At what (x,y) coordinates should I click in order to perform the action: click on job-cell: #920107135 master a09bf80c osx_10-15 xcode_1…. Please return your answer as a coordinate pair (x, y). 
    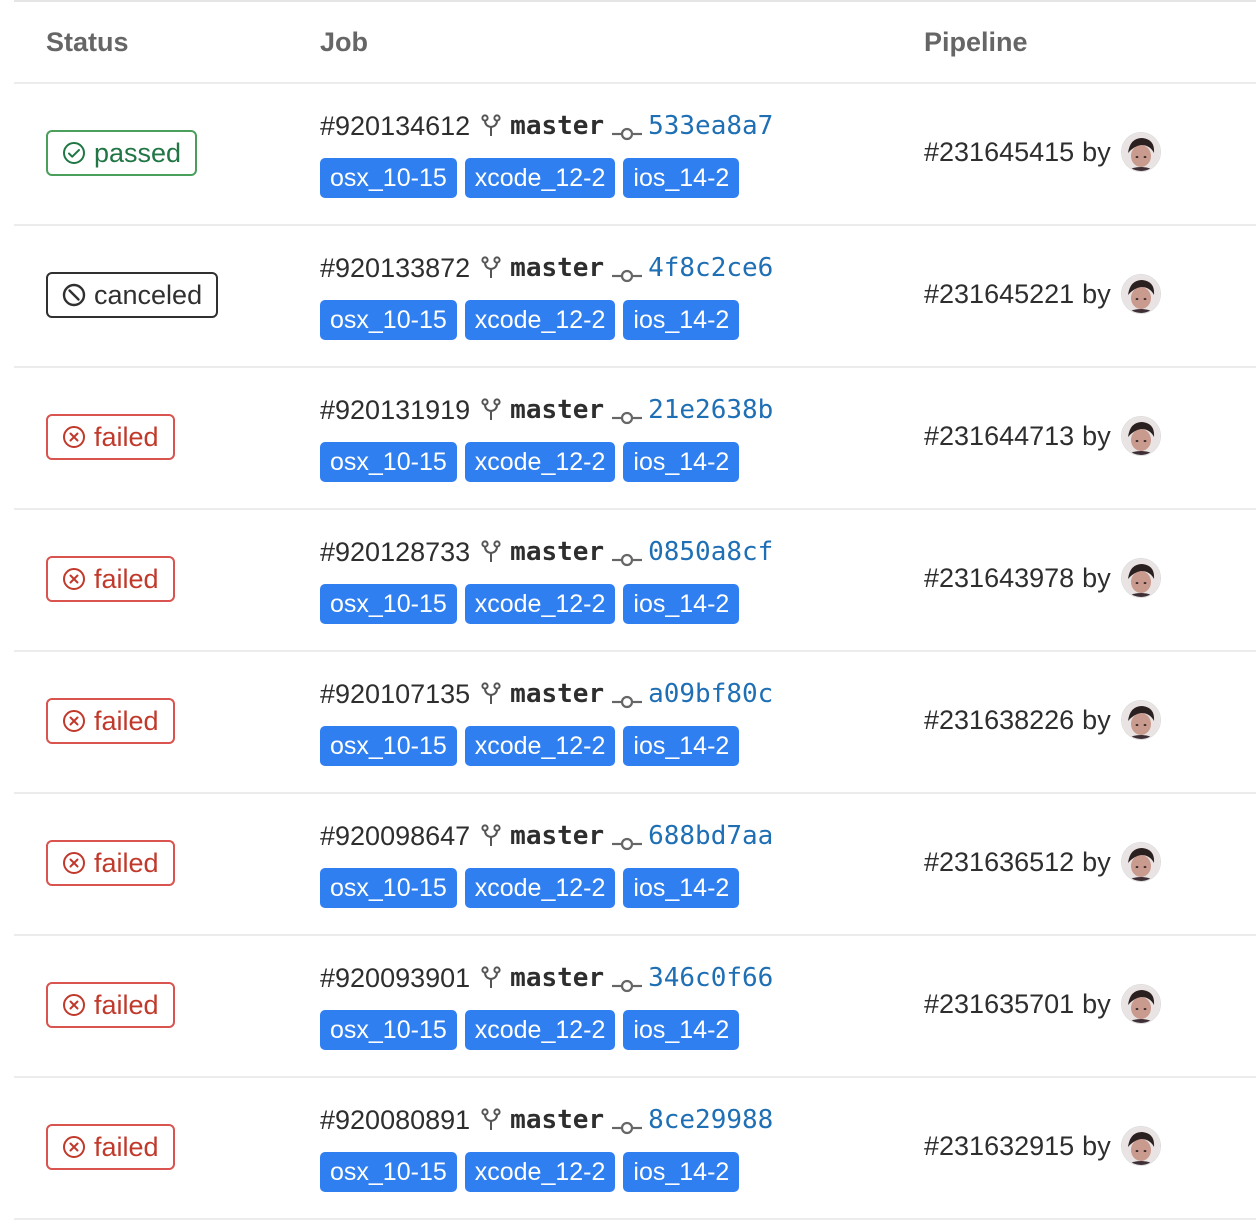
    Looking at the image, I should click on (546, 721).